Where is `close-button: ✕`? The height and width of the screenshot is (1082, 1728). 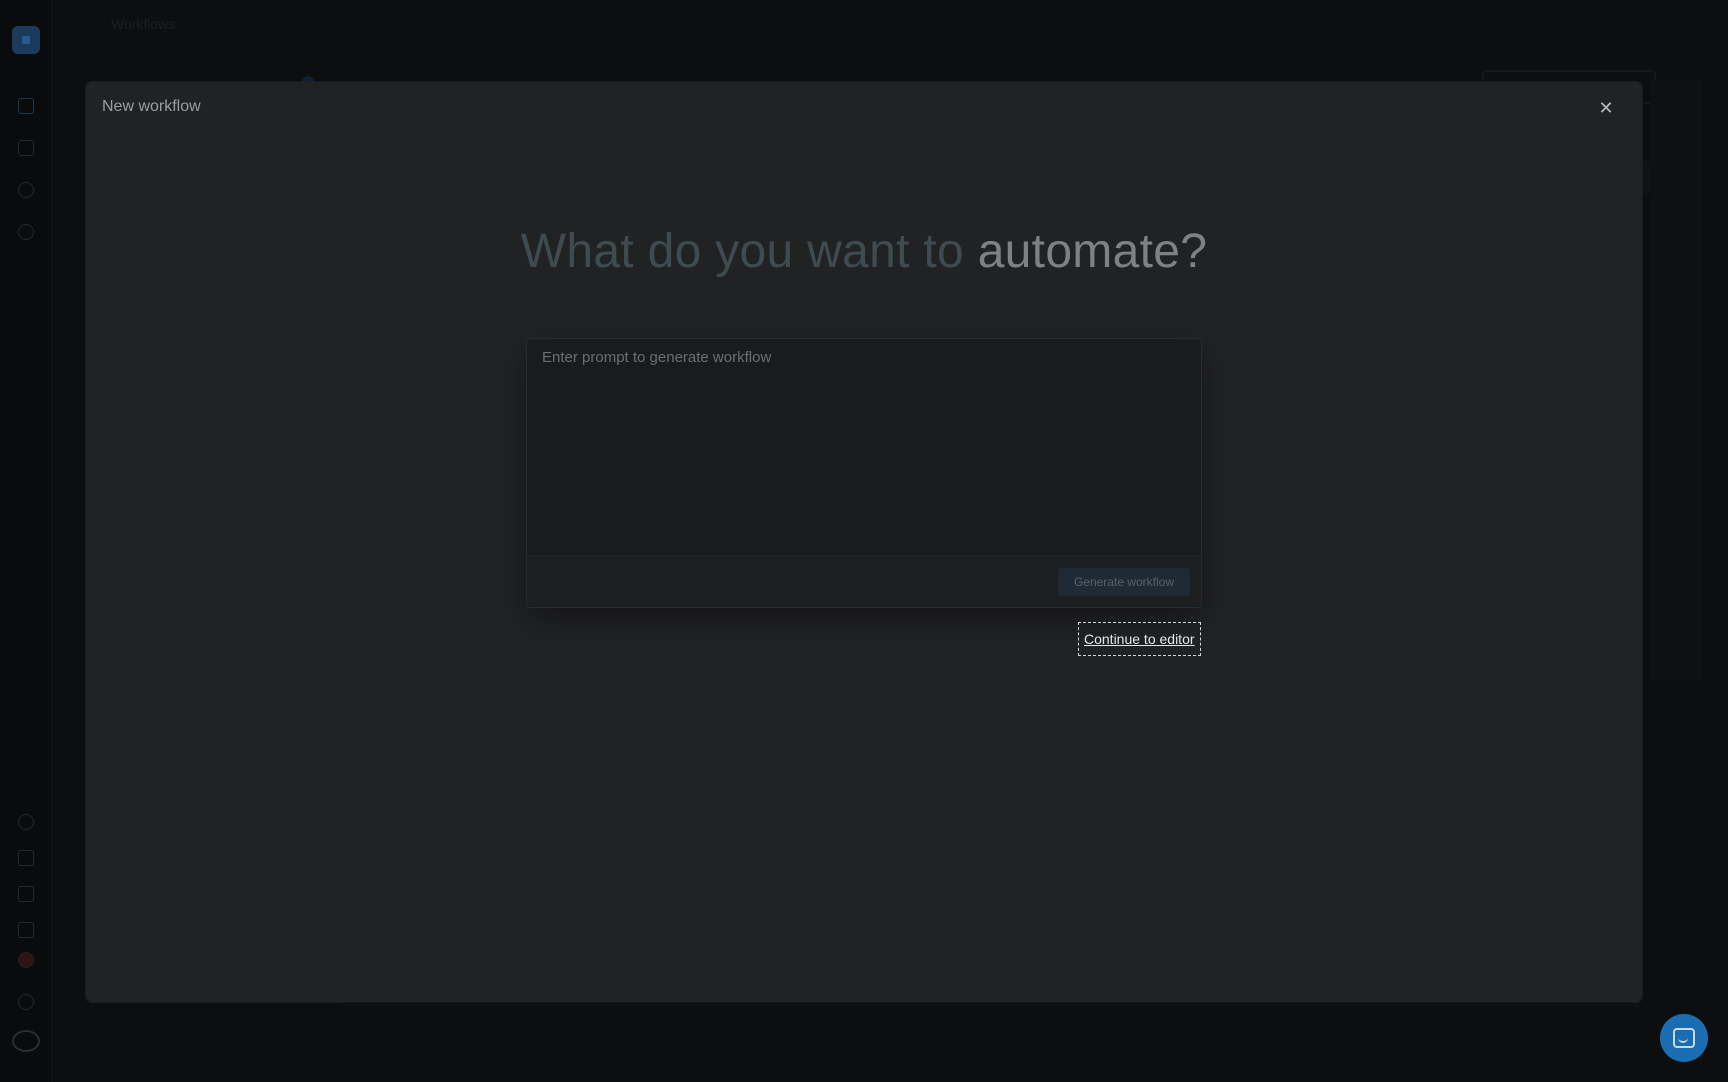 close-button: ✕ is located at coordinates (1606, 108).